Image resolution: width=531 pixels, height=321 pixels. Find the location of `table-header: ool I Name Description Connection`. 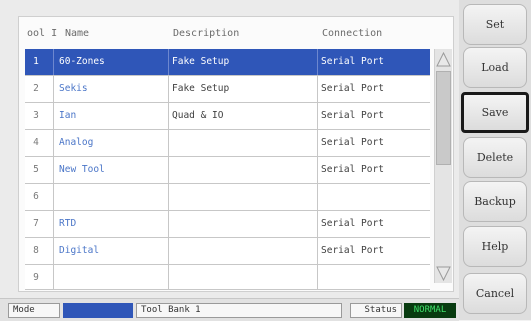

table-header: ool I Name Description Connection is located at coordinates (224, 32).